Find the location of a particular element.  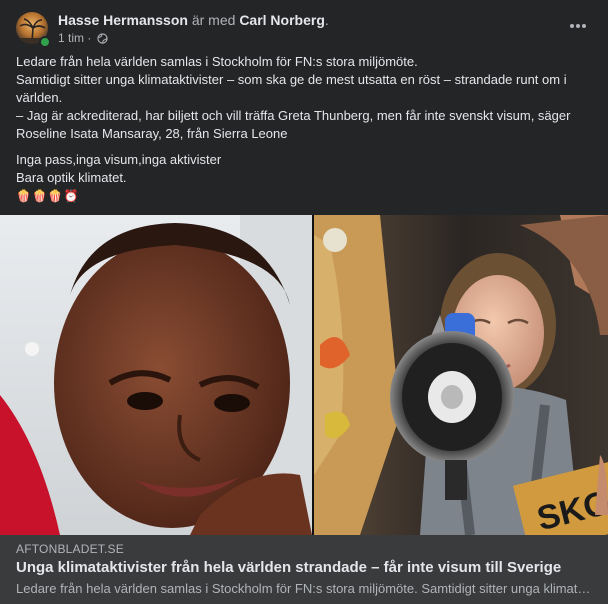

popcorn-clock-emojis: 🍿🍿🍿⏰ is located at coordinates (48, 196).